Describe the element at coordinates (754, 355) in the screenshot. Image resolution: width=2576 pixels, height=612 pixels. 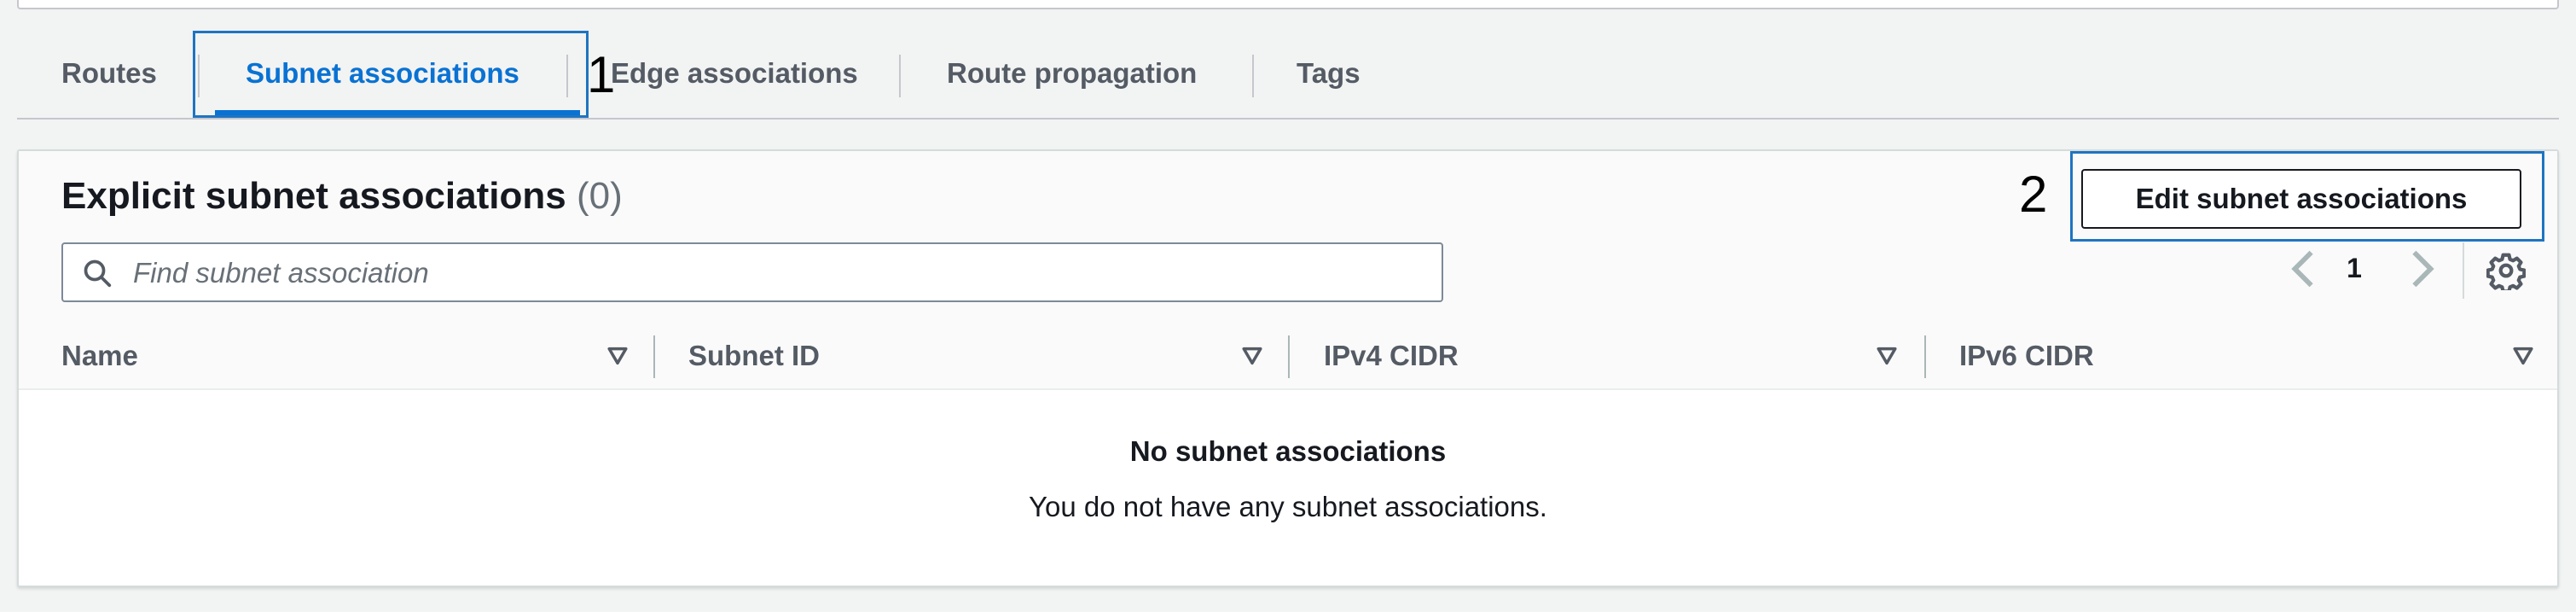
I see `column-header-subnet-id: Subnet ID` at that location.